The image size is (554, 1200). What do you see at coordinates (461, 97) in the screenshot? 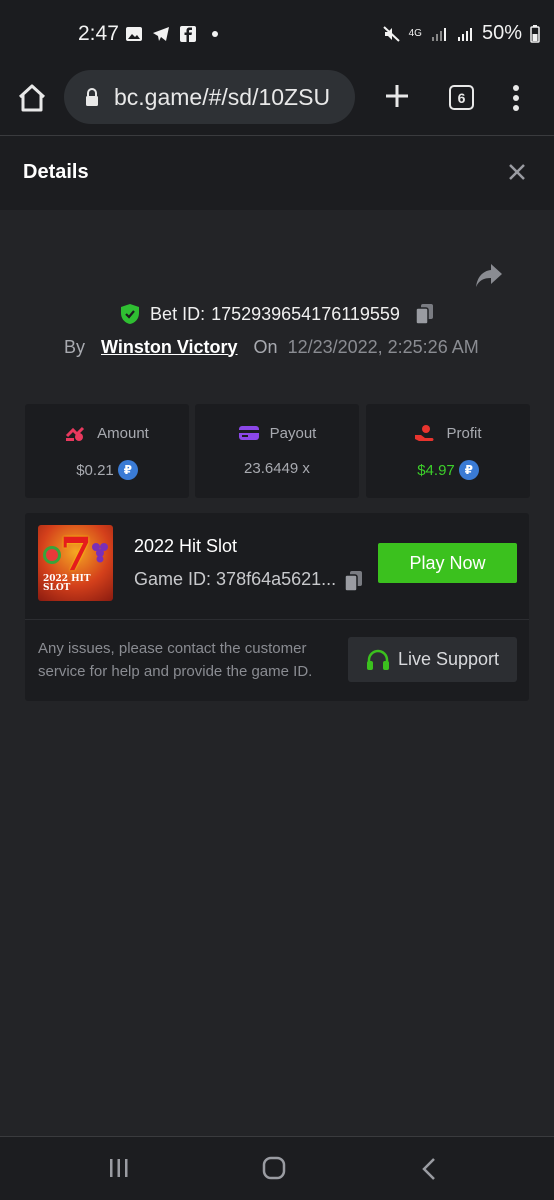
I see `tab-switcher-button: 6` at bounding box center [461, 97].